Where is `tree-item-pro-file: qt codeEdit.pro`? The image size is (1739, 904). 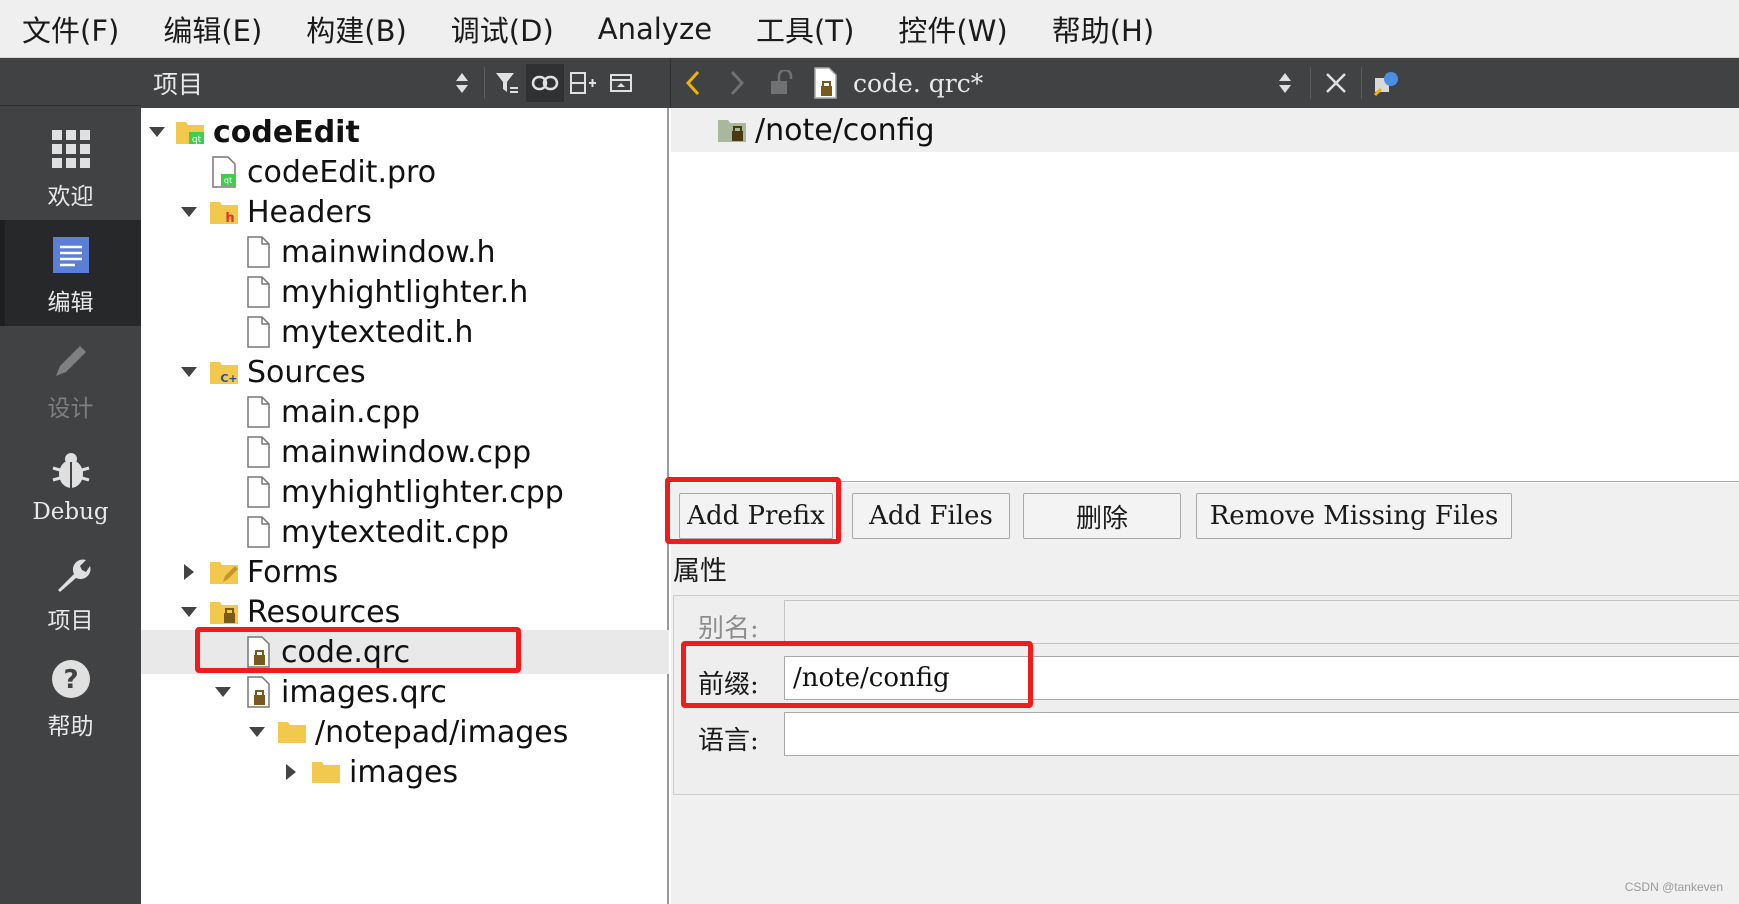 tree-item-pro-file: qt codeEdit.pro is located at coordinates (405, 172).